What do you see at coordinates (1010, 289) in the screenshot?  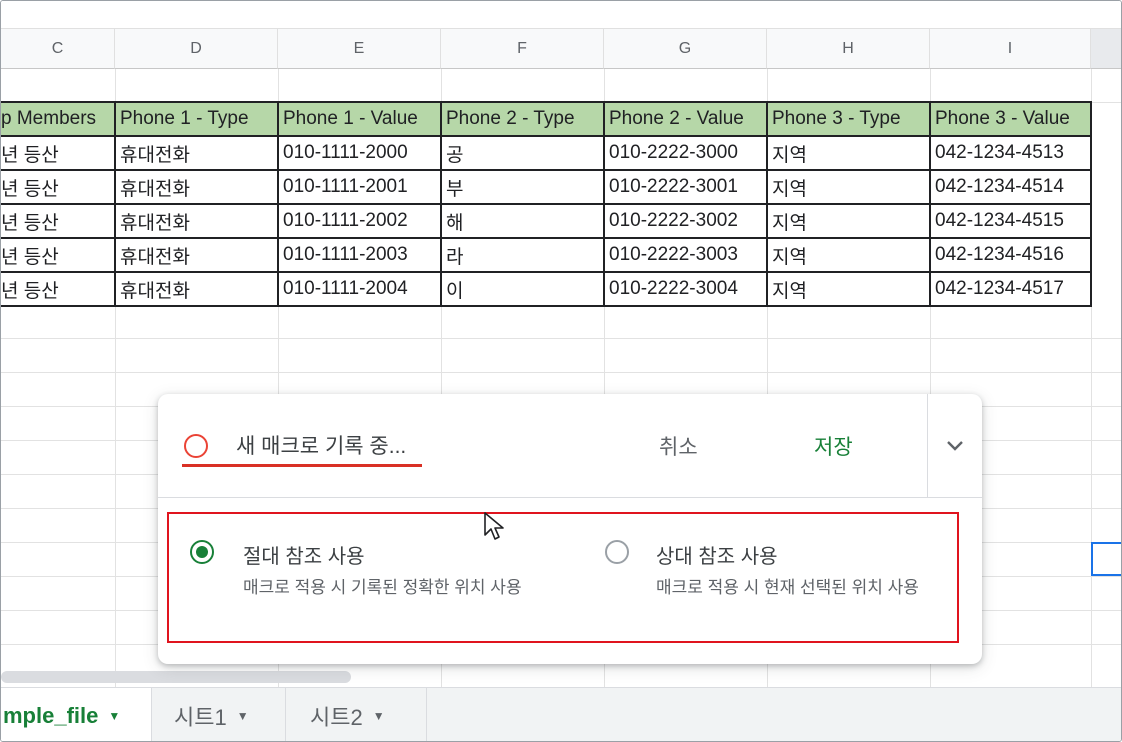 I see `table-cell: 042-1234-4517` at bounding box center [1010, 289].